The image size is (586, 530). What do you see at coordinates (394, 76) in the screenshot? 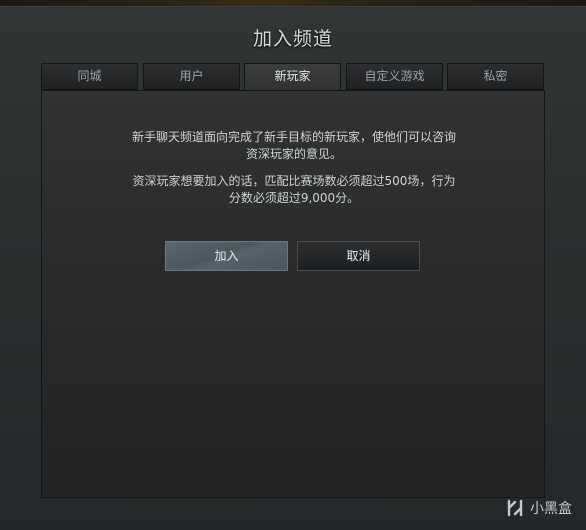
I see `tab-custom-game: 自定义游戏` at bounding box center [394, 76].